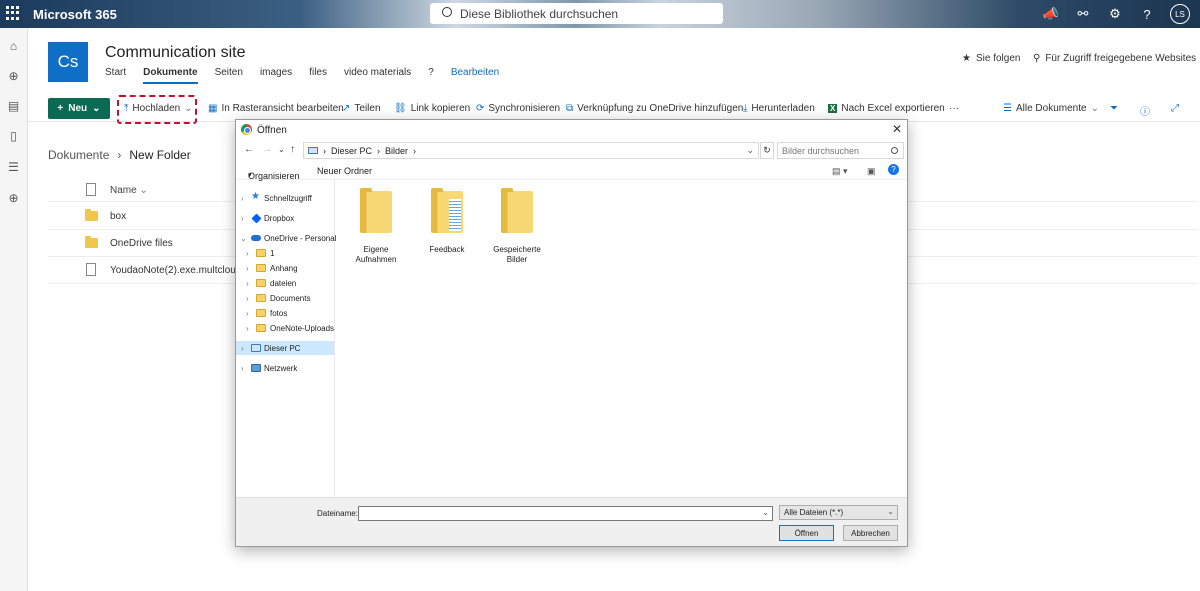 Image resolution: width=1200 pixels, height=591 pixels. What do you see at coordinates (767, 150) in the screenshot?
I see `refresh-icon: ↻` at bounding box center [767, 150].